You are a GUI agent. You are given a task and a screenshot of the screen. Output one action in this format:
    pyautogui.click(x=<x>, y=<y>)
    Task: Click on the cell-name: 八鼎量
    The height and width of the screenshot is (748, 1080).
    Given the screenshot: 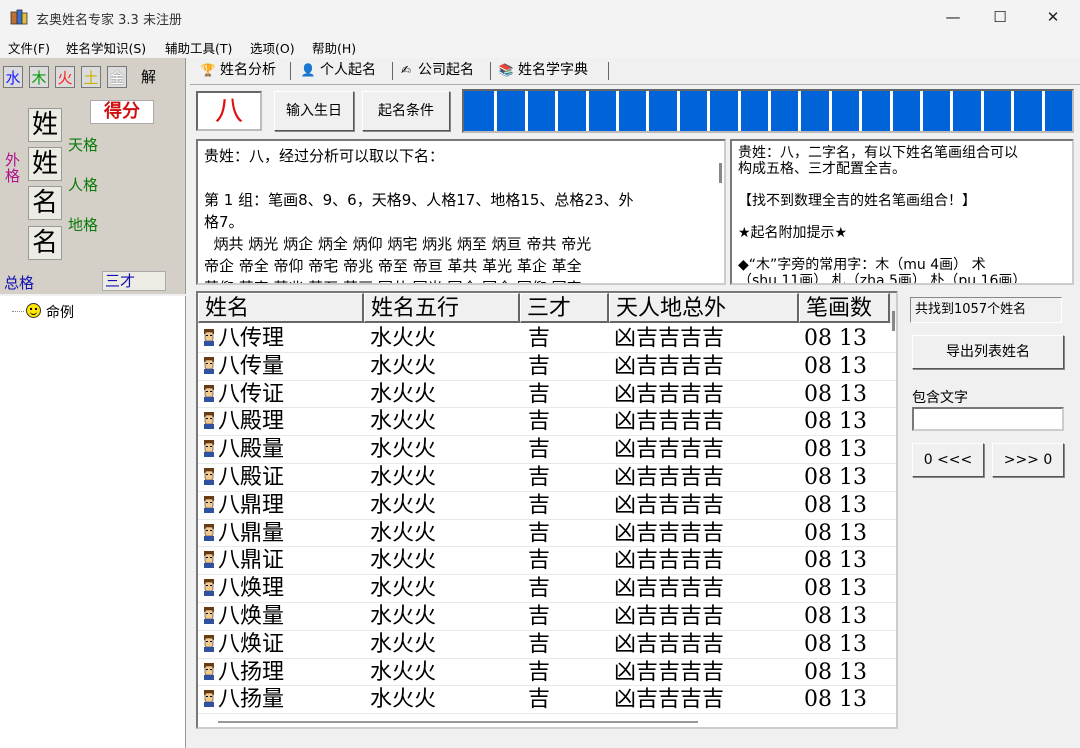 What is the action you would take?
    pyautogui.click(x=251, y=533)
    